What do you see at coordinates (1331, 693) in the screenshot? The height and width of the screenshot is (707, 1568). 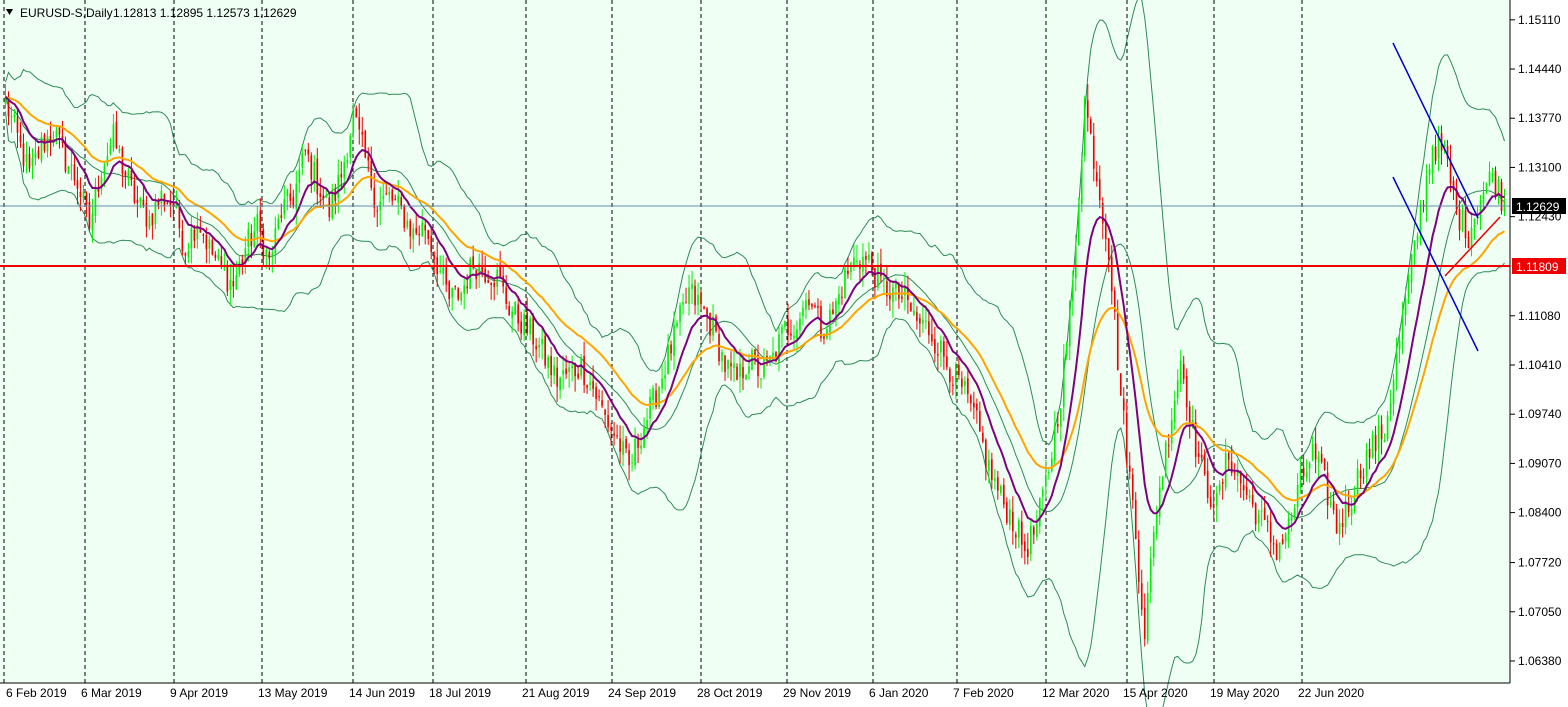 I see `x-tick-label: 22 Jun 2020` at bounding box center [1331, 693].